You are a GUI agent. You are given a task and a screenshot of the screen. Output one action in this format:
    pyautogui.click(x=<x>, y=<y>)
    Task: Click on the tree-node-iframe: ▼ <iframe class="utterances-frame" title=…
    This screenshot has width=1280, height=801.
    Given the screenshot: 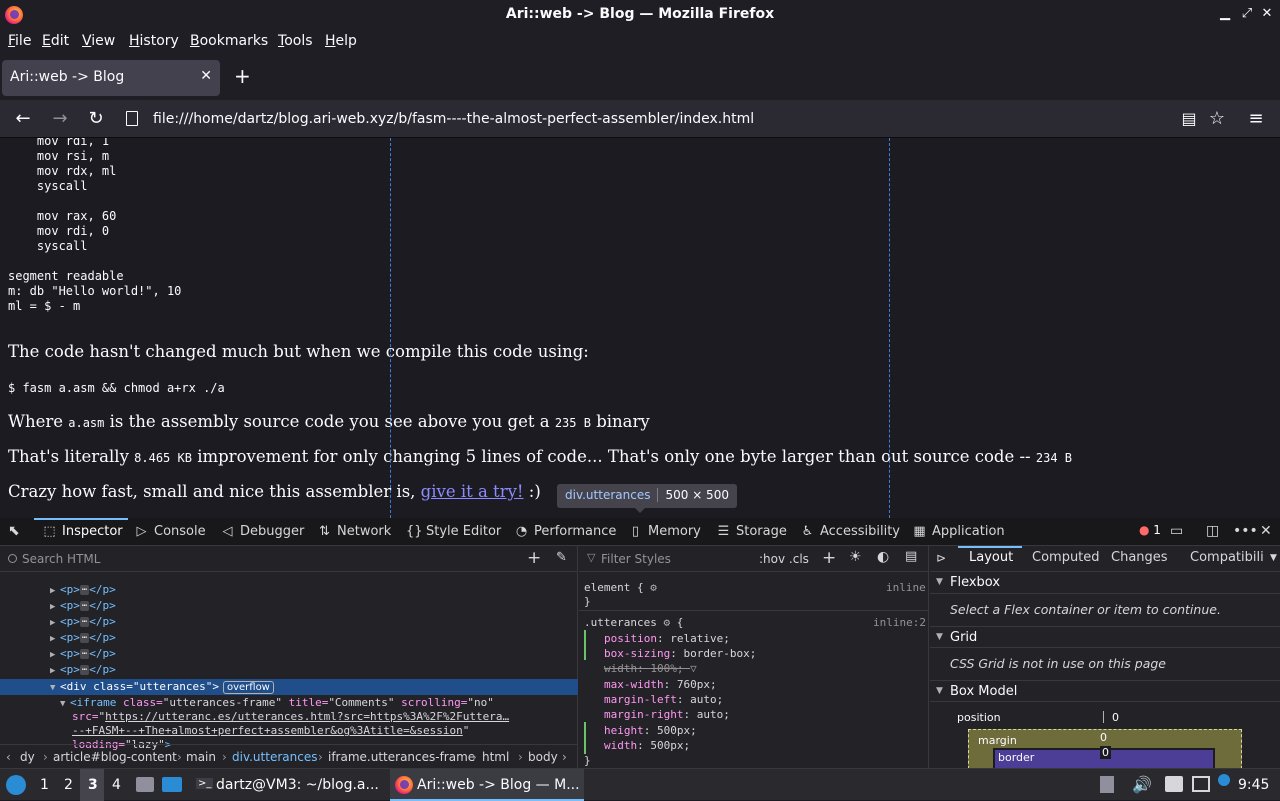 What is the action you would take?
    pyautogui.click(x=277, y=703)
    